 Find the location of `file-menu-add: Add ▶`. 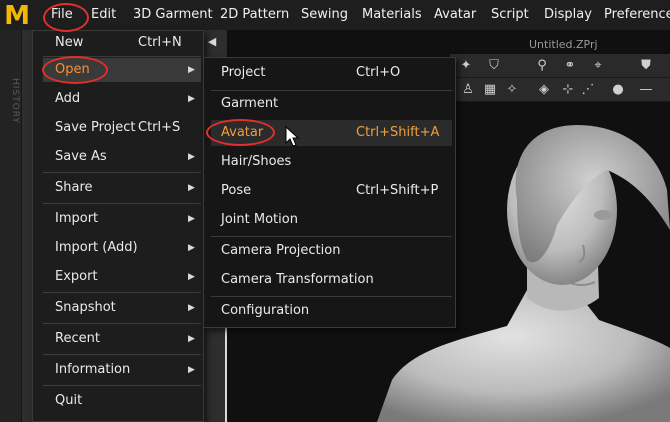

file-menu-add: Add ▶ is located at coordinates (122, 99).